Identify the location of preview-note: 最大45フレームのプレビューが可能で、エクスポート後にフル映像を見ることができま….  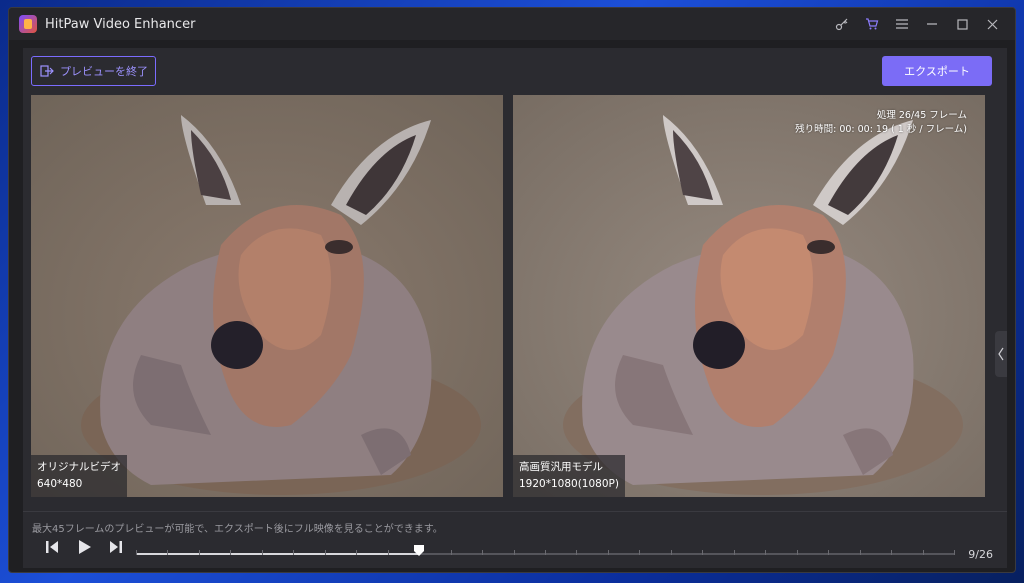
(237, 529).